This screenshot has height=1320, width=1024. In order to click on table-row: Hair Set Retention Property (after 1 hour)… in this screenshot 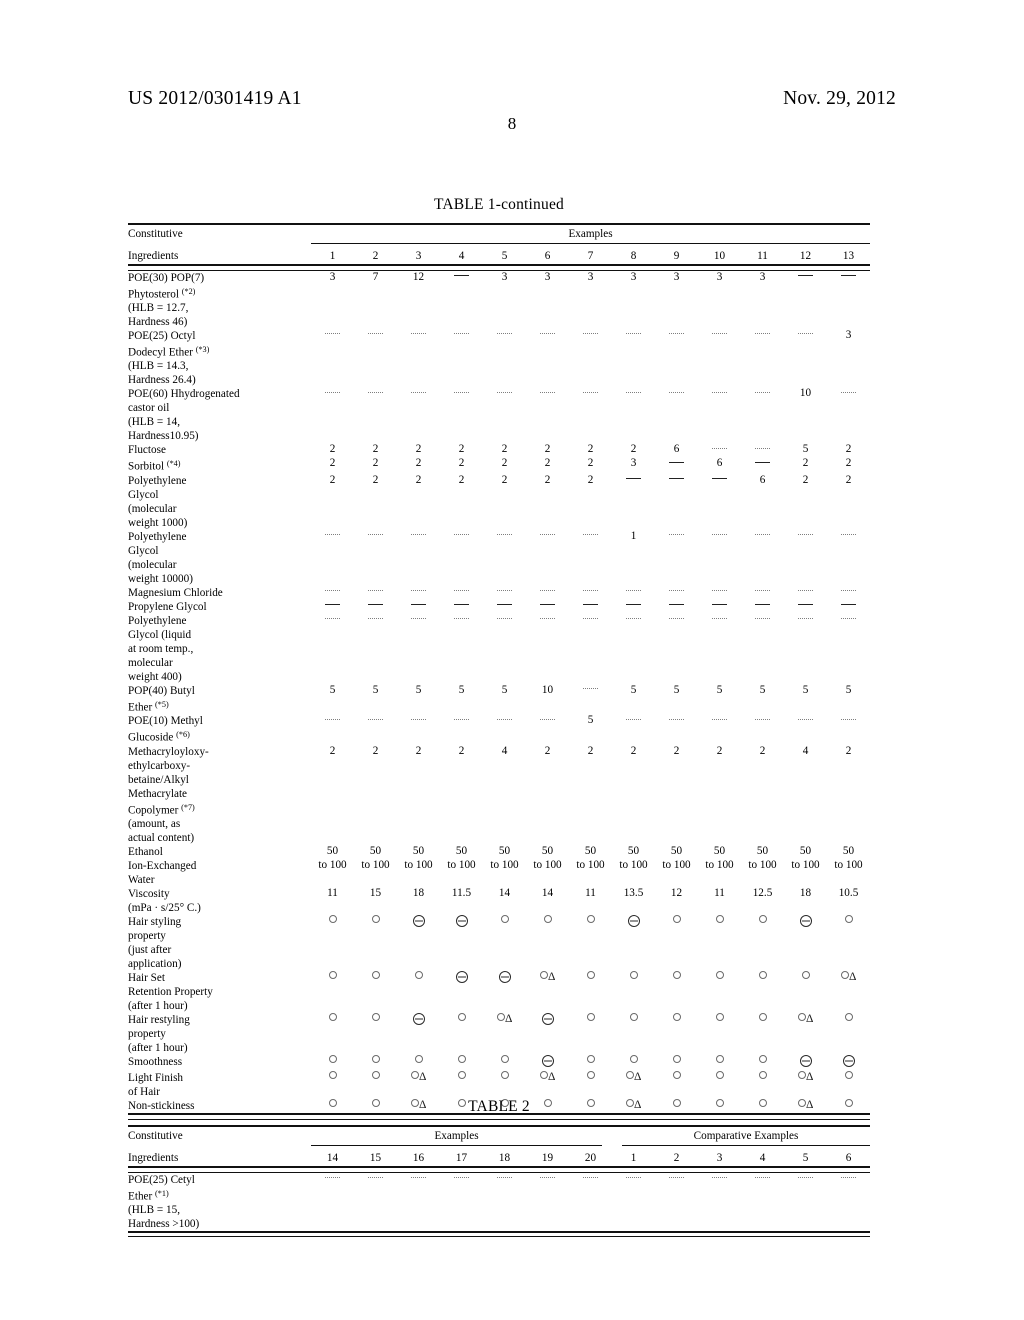, I will do `click(499, 992)`.